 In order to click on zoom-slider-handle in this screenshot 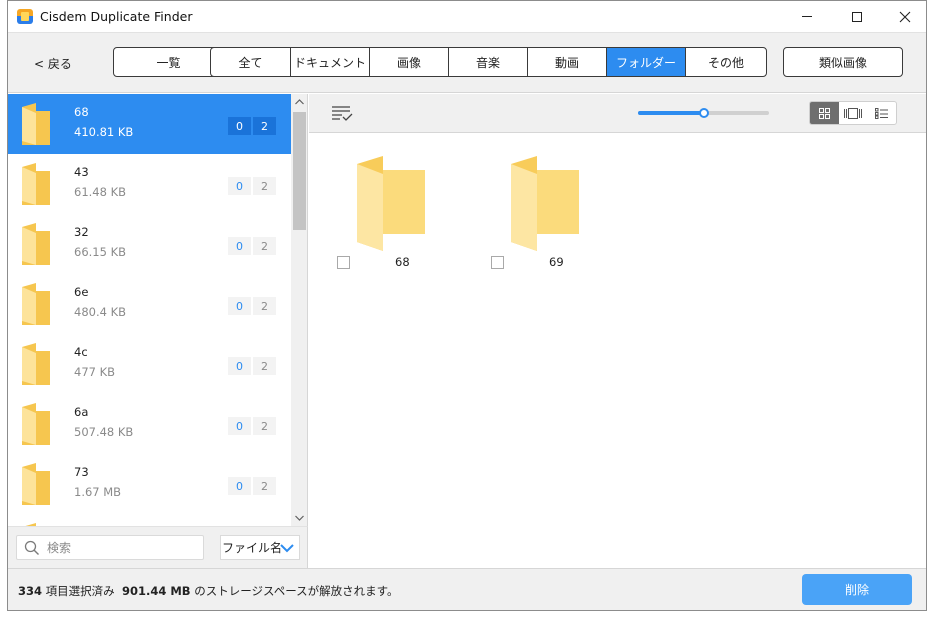, I will do `click(703, 113)`.